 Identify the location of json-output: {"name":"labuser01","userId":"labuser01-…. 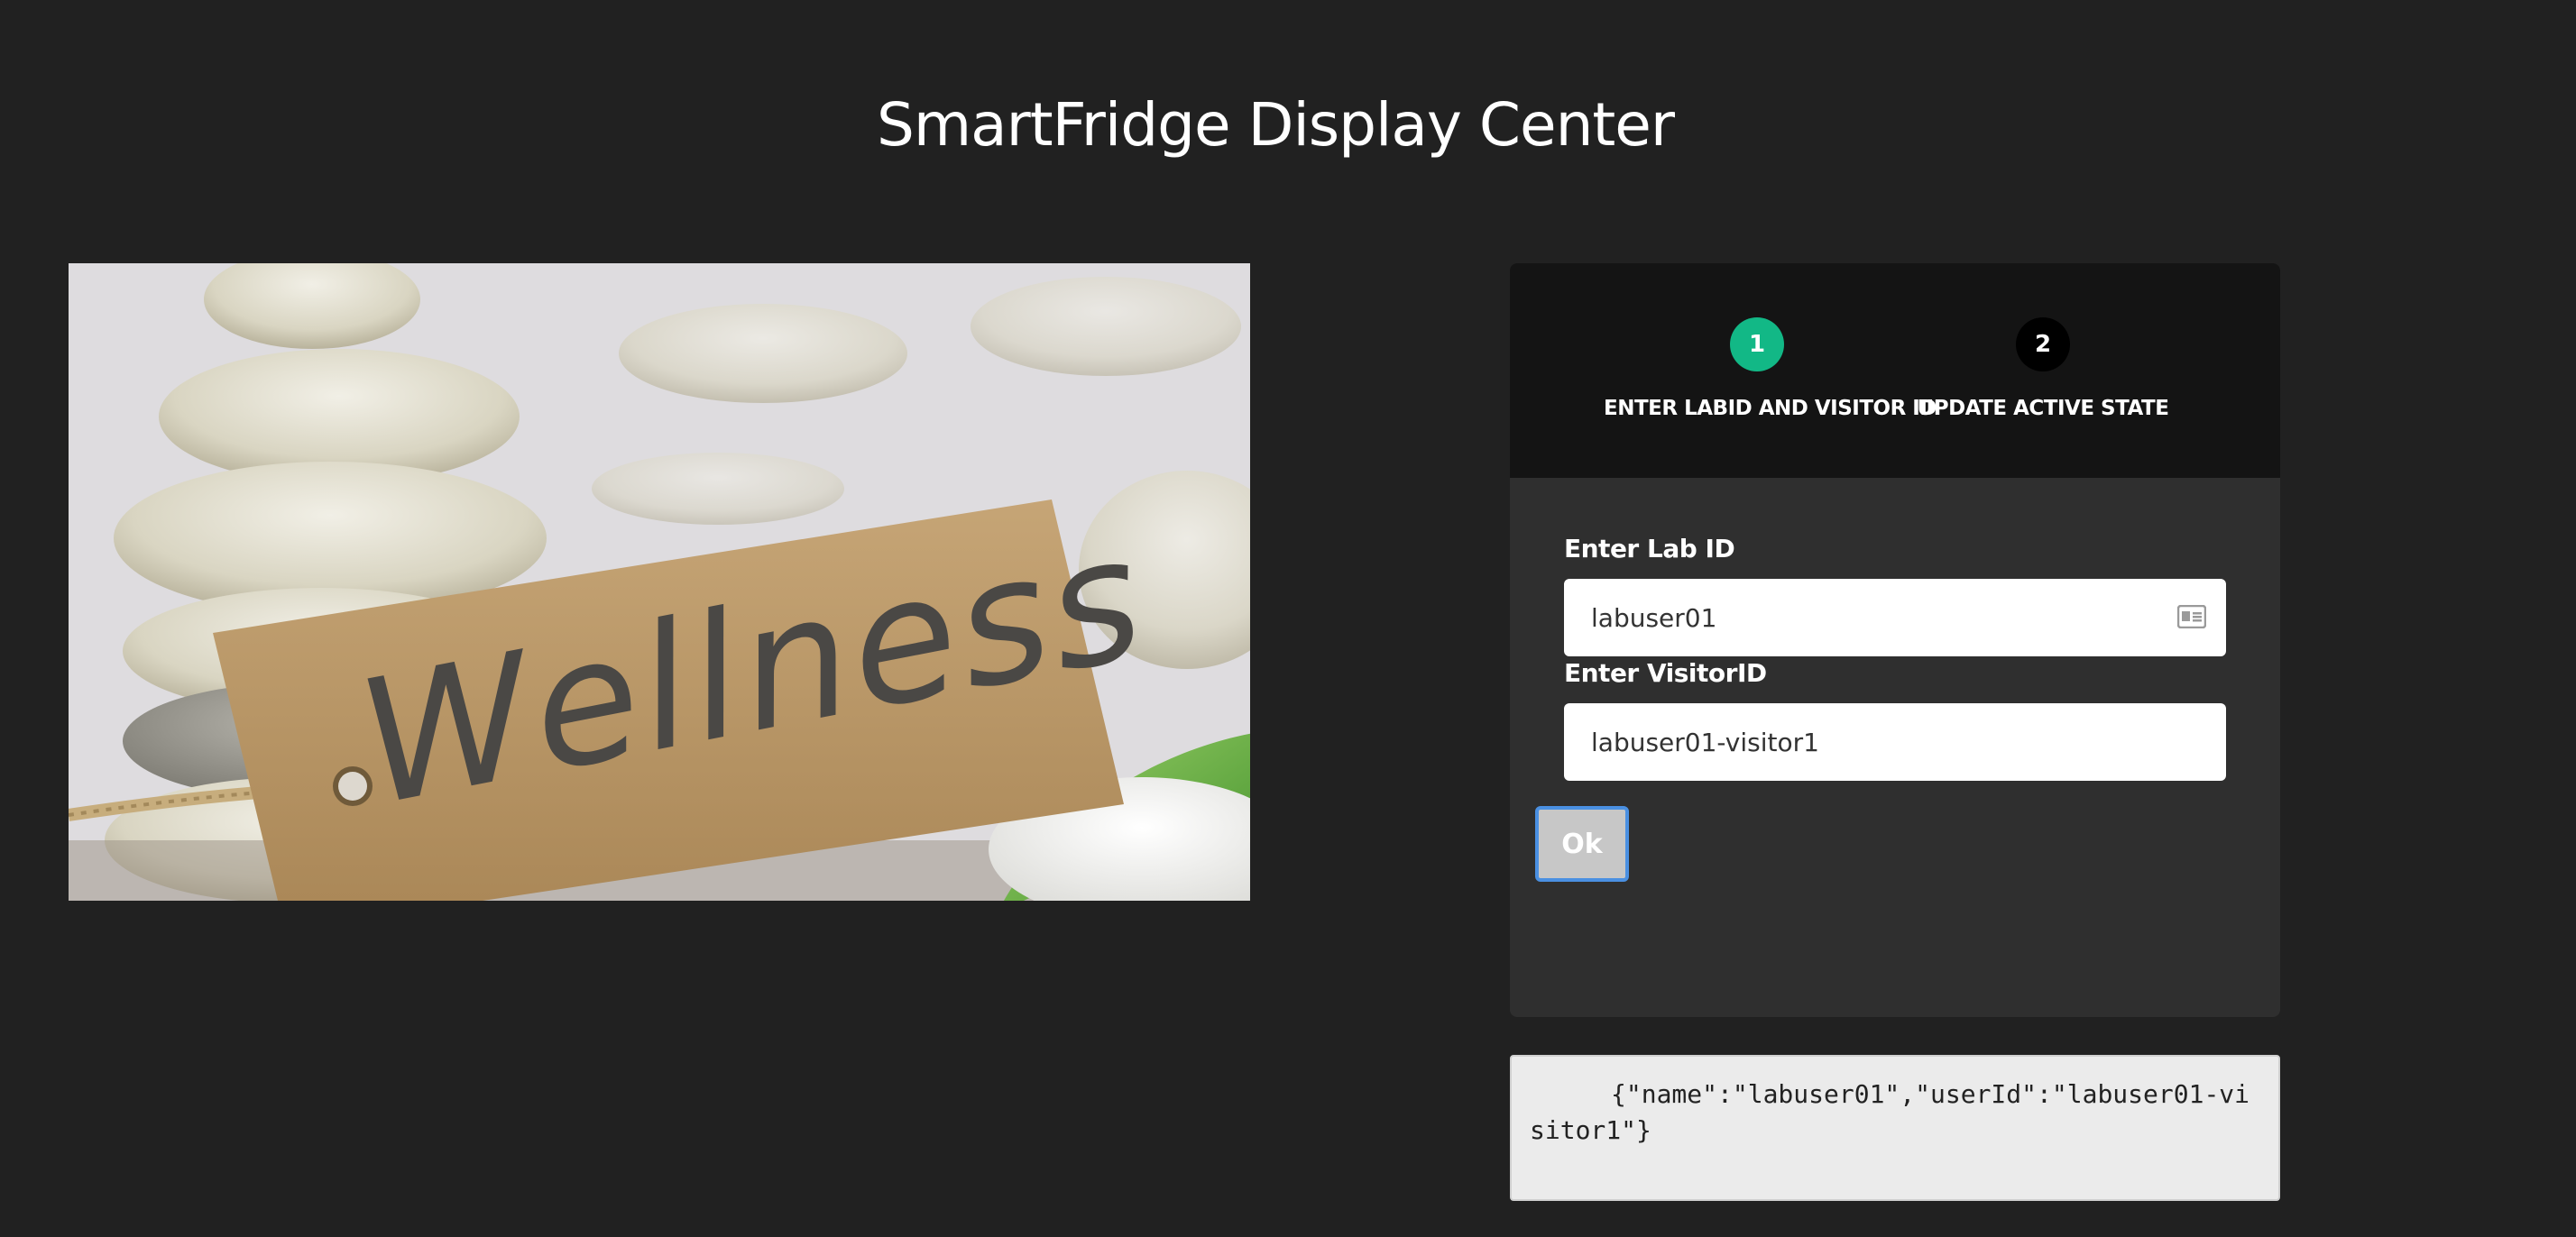
(1895, 1128).